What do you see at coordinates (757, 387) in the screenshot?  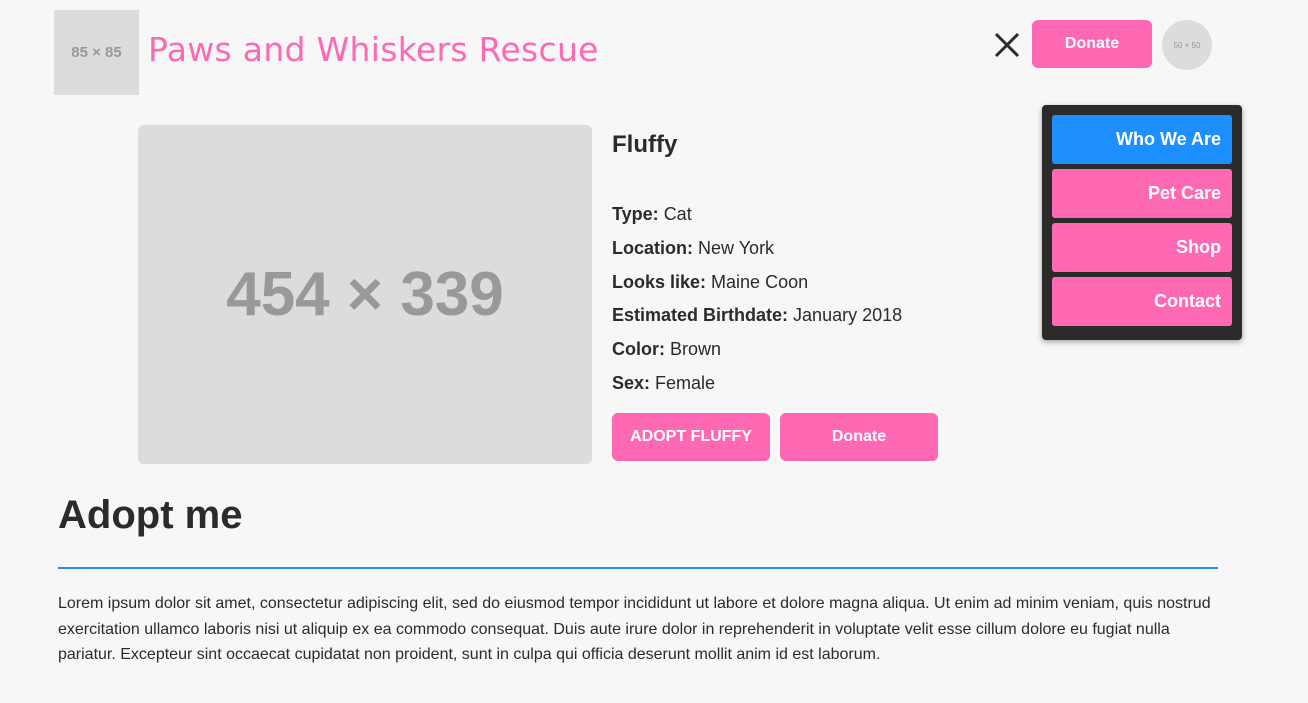 I see `fact-sex: Sex: Female` at bounding box center [757, 387].